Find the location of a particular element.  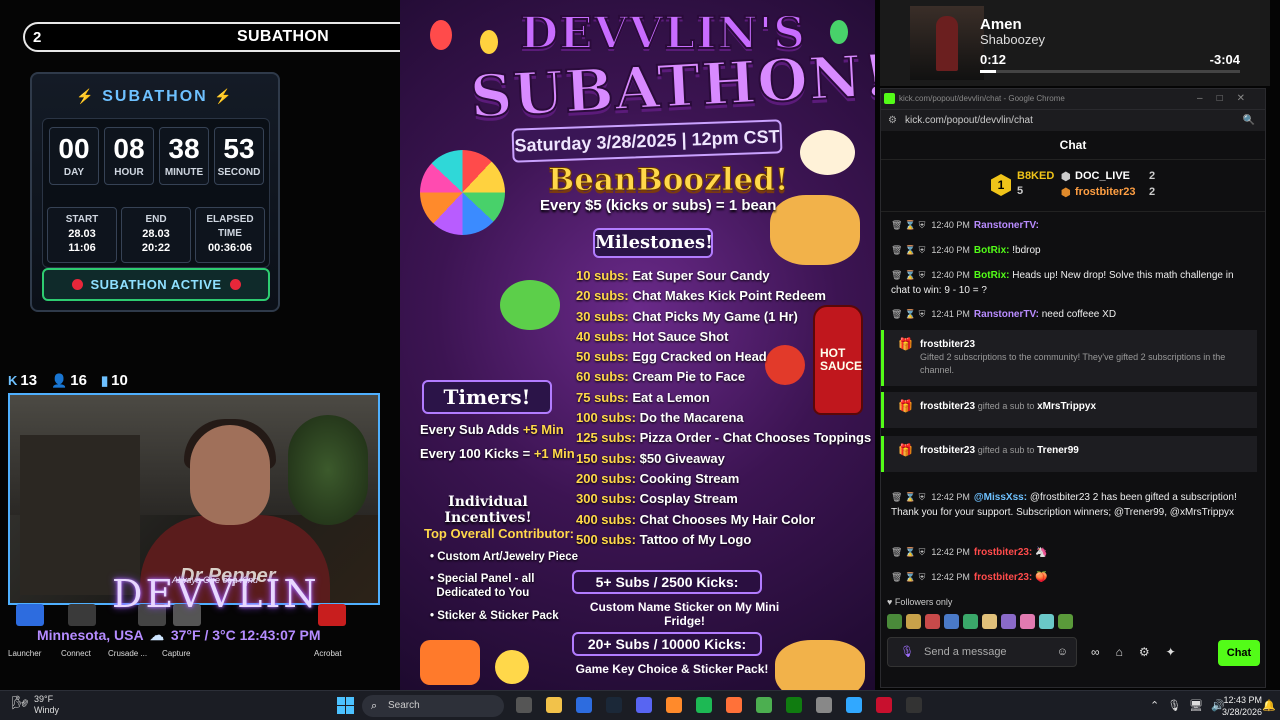

timer-end: END 28.03 20:22 is located at coordinates (156, 235).